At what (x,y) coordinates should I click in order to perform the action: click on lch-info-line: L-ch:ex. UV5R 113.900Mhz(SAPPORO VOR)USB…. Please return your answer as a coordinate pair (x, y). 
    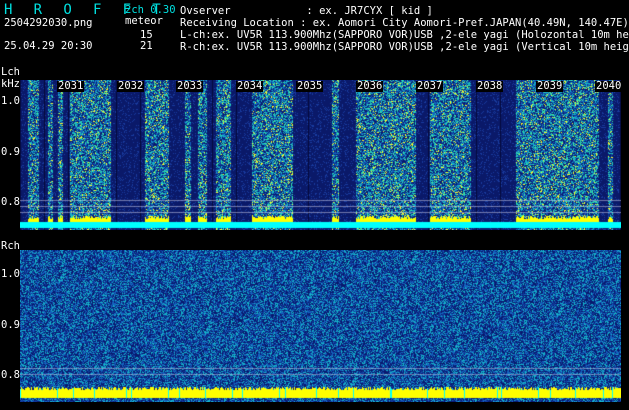
    Looking at the image, I should click on (404, 35).